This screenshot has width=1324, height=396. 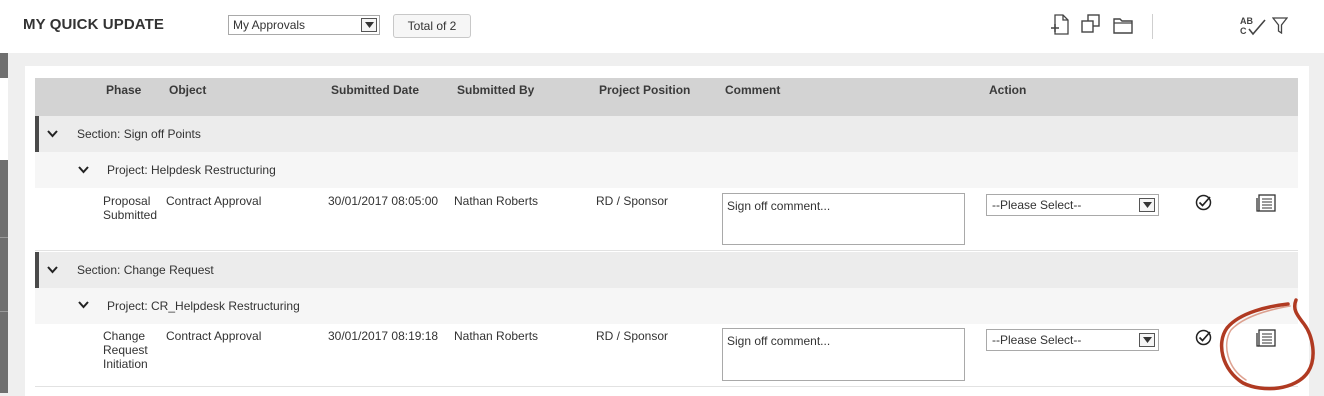 I want to click on phase-cell: Proposal Submitted, so click(x=130, y=208).